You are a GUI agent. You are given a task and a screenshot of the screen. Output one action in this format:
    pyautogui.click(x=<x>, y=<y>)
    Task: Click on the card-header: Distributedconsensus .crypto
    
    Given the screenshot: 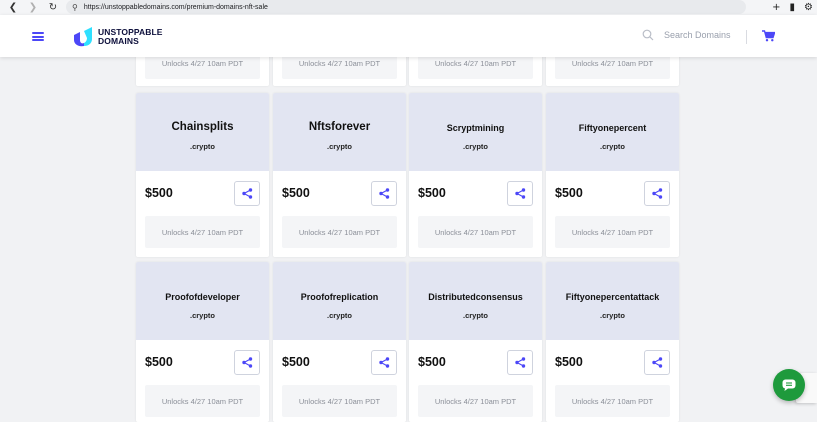 What is the action you would take?
    pyautogui.click(x=475, y=301)
    